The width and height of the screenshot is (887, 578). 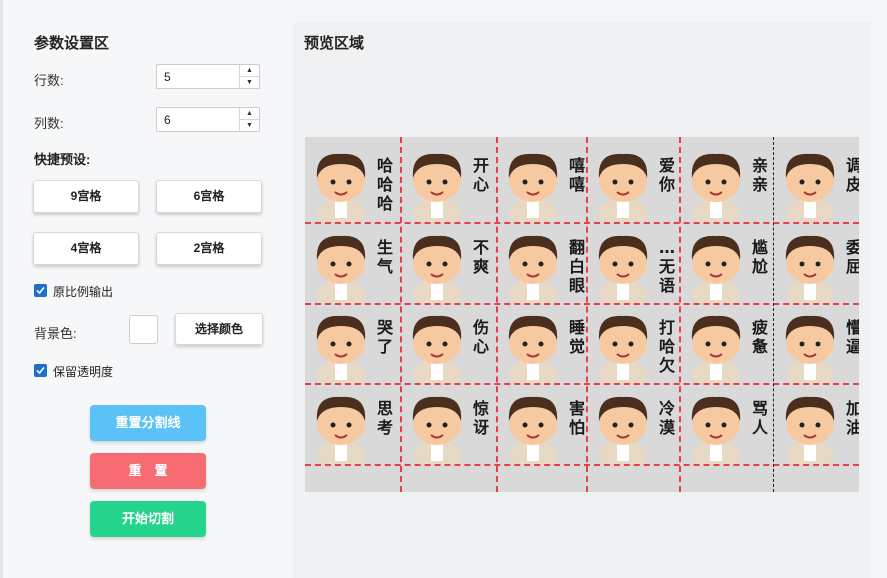 I want to click on sticker-cell: 疲惫, so click(x=726, y=344).